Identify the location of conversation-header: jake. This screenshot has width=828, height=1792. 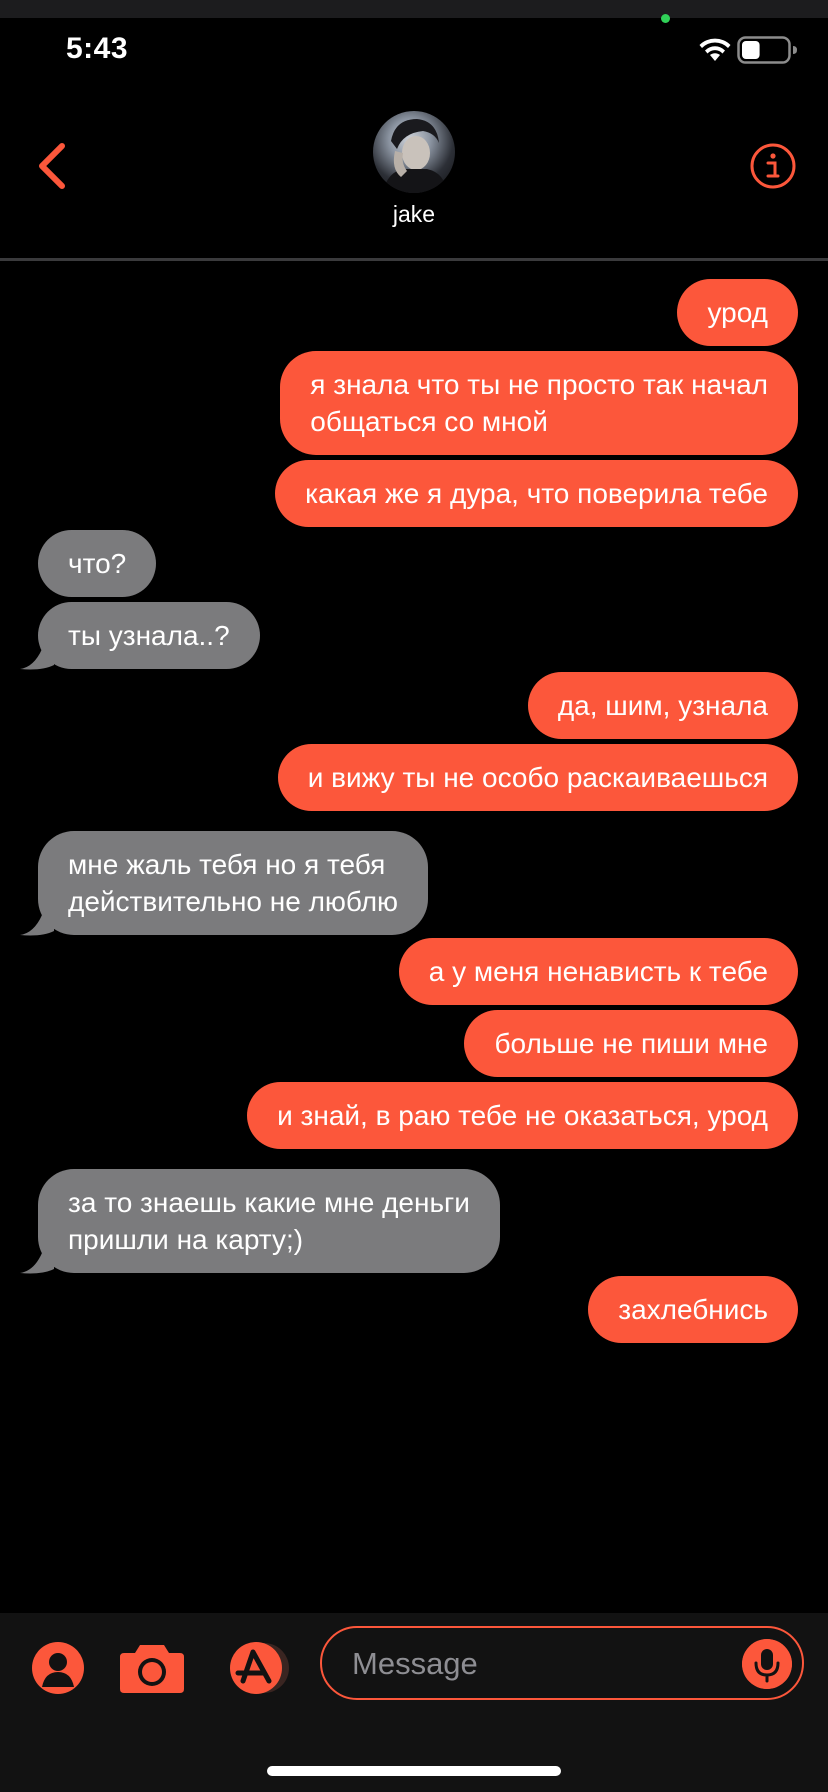
(414, 174).